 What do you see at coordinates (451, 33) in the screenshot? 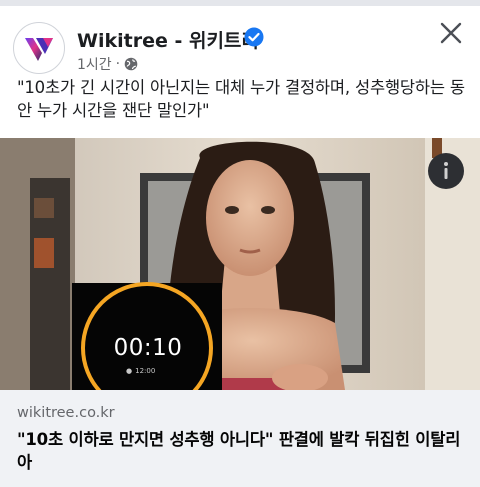
I see `close-icon` at bounding box center [451, 33].